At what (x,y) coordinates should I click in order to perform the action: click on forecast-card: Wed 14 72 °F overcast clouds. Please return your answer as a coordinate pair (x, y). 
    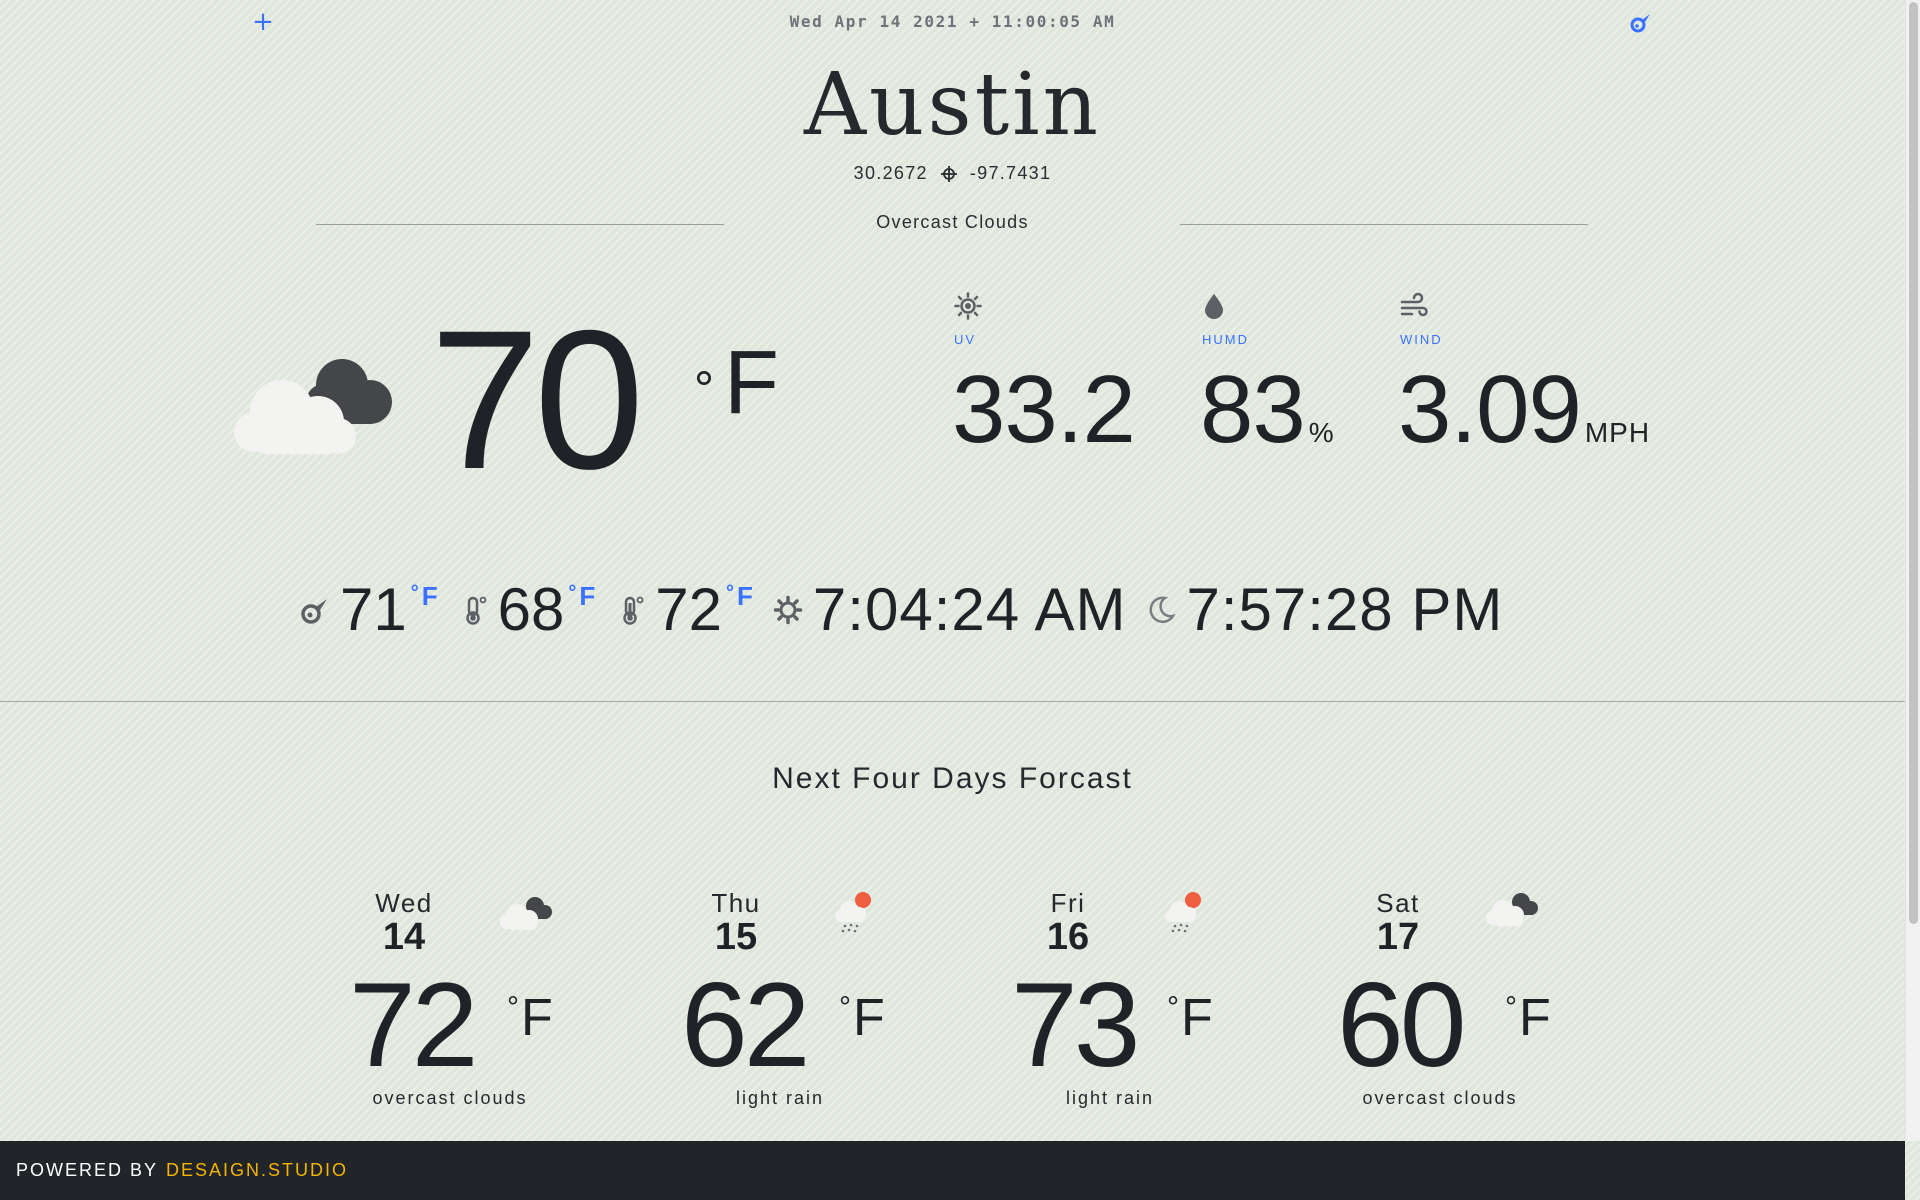
    Looking at the image, I should click on (457, 1000).